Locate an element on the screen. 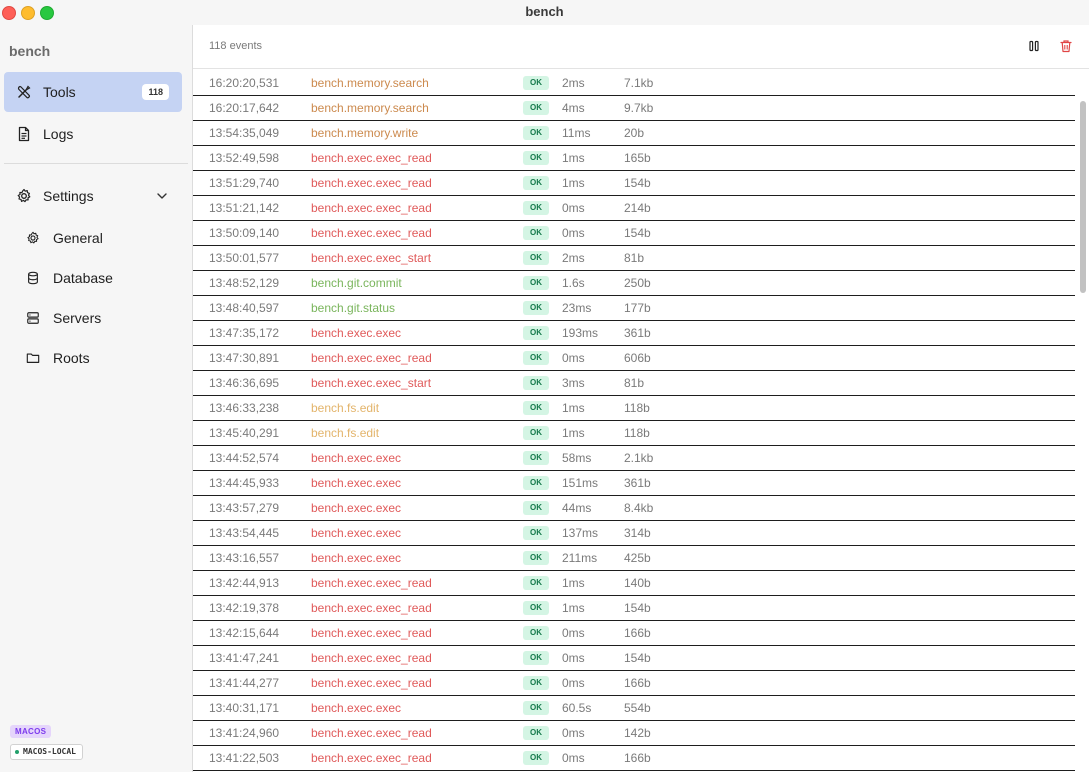 The image size is (1089, 772). event-size: 361b is located at coordinates (637, 333).